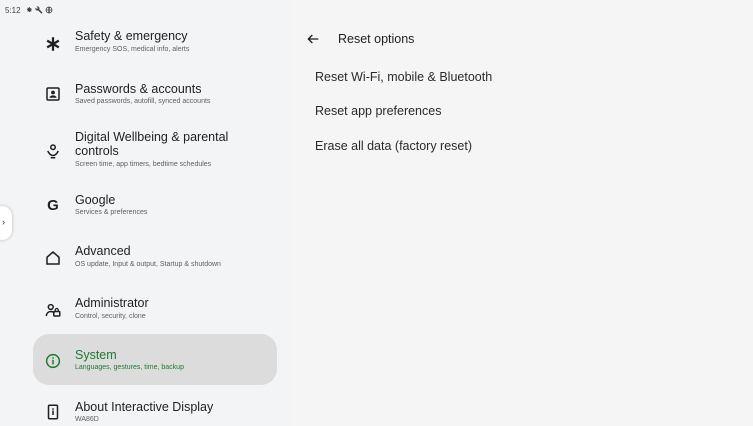 The height and width of the screenshot is (426, 753). I want to click on home-outline-icon, so click(53, 258).